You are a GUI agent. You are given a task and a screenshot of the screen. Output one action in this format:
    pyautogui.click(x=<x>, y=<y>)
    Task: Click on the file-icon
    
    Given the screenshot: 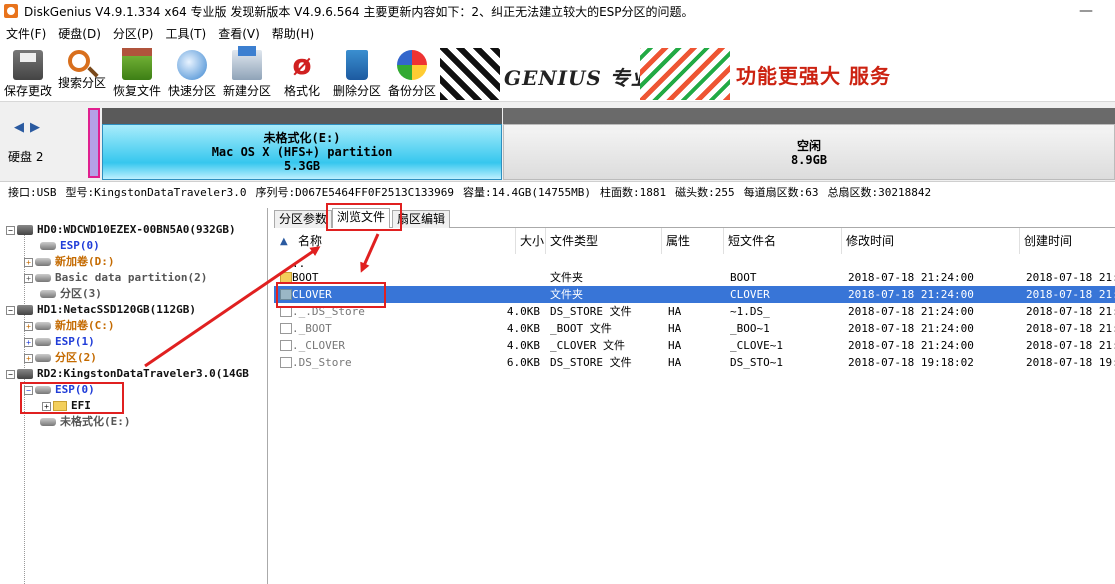 What is the action you would take?
    pyautogui.click(x=286, y=362)
    